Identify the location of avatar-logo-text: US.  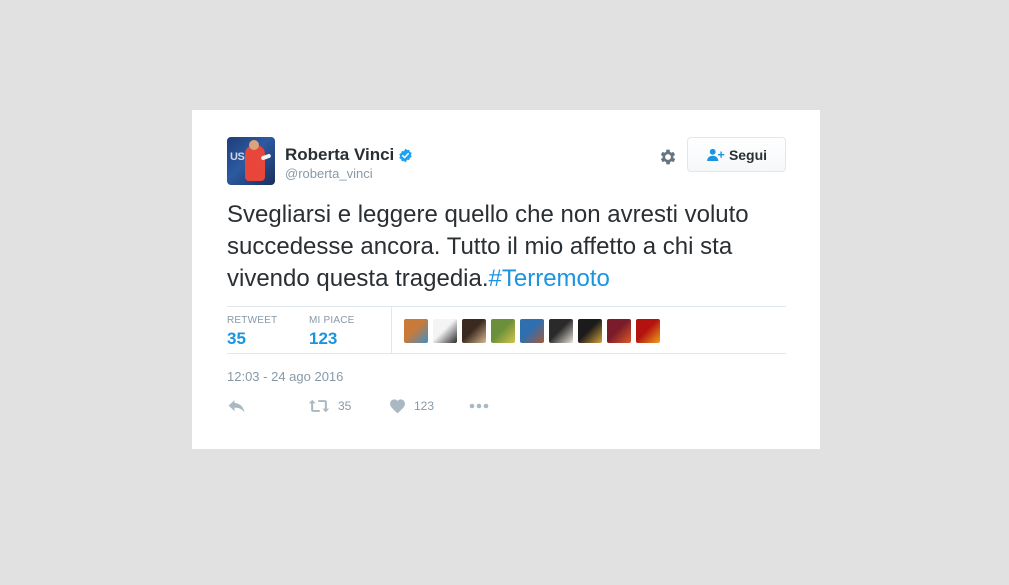
(237, 157).